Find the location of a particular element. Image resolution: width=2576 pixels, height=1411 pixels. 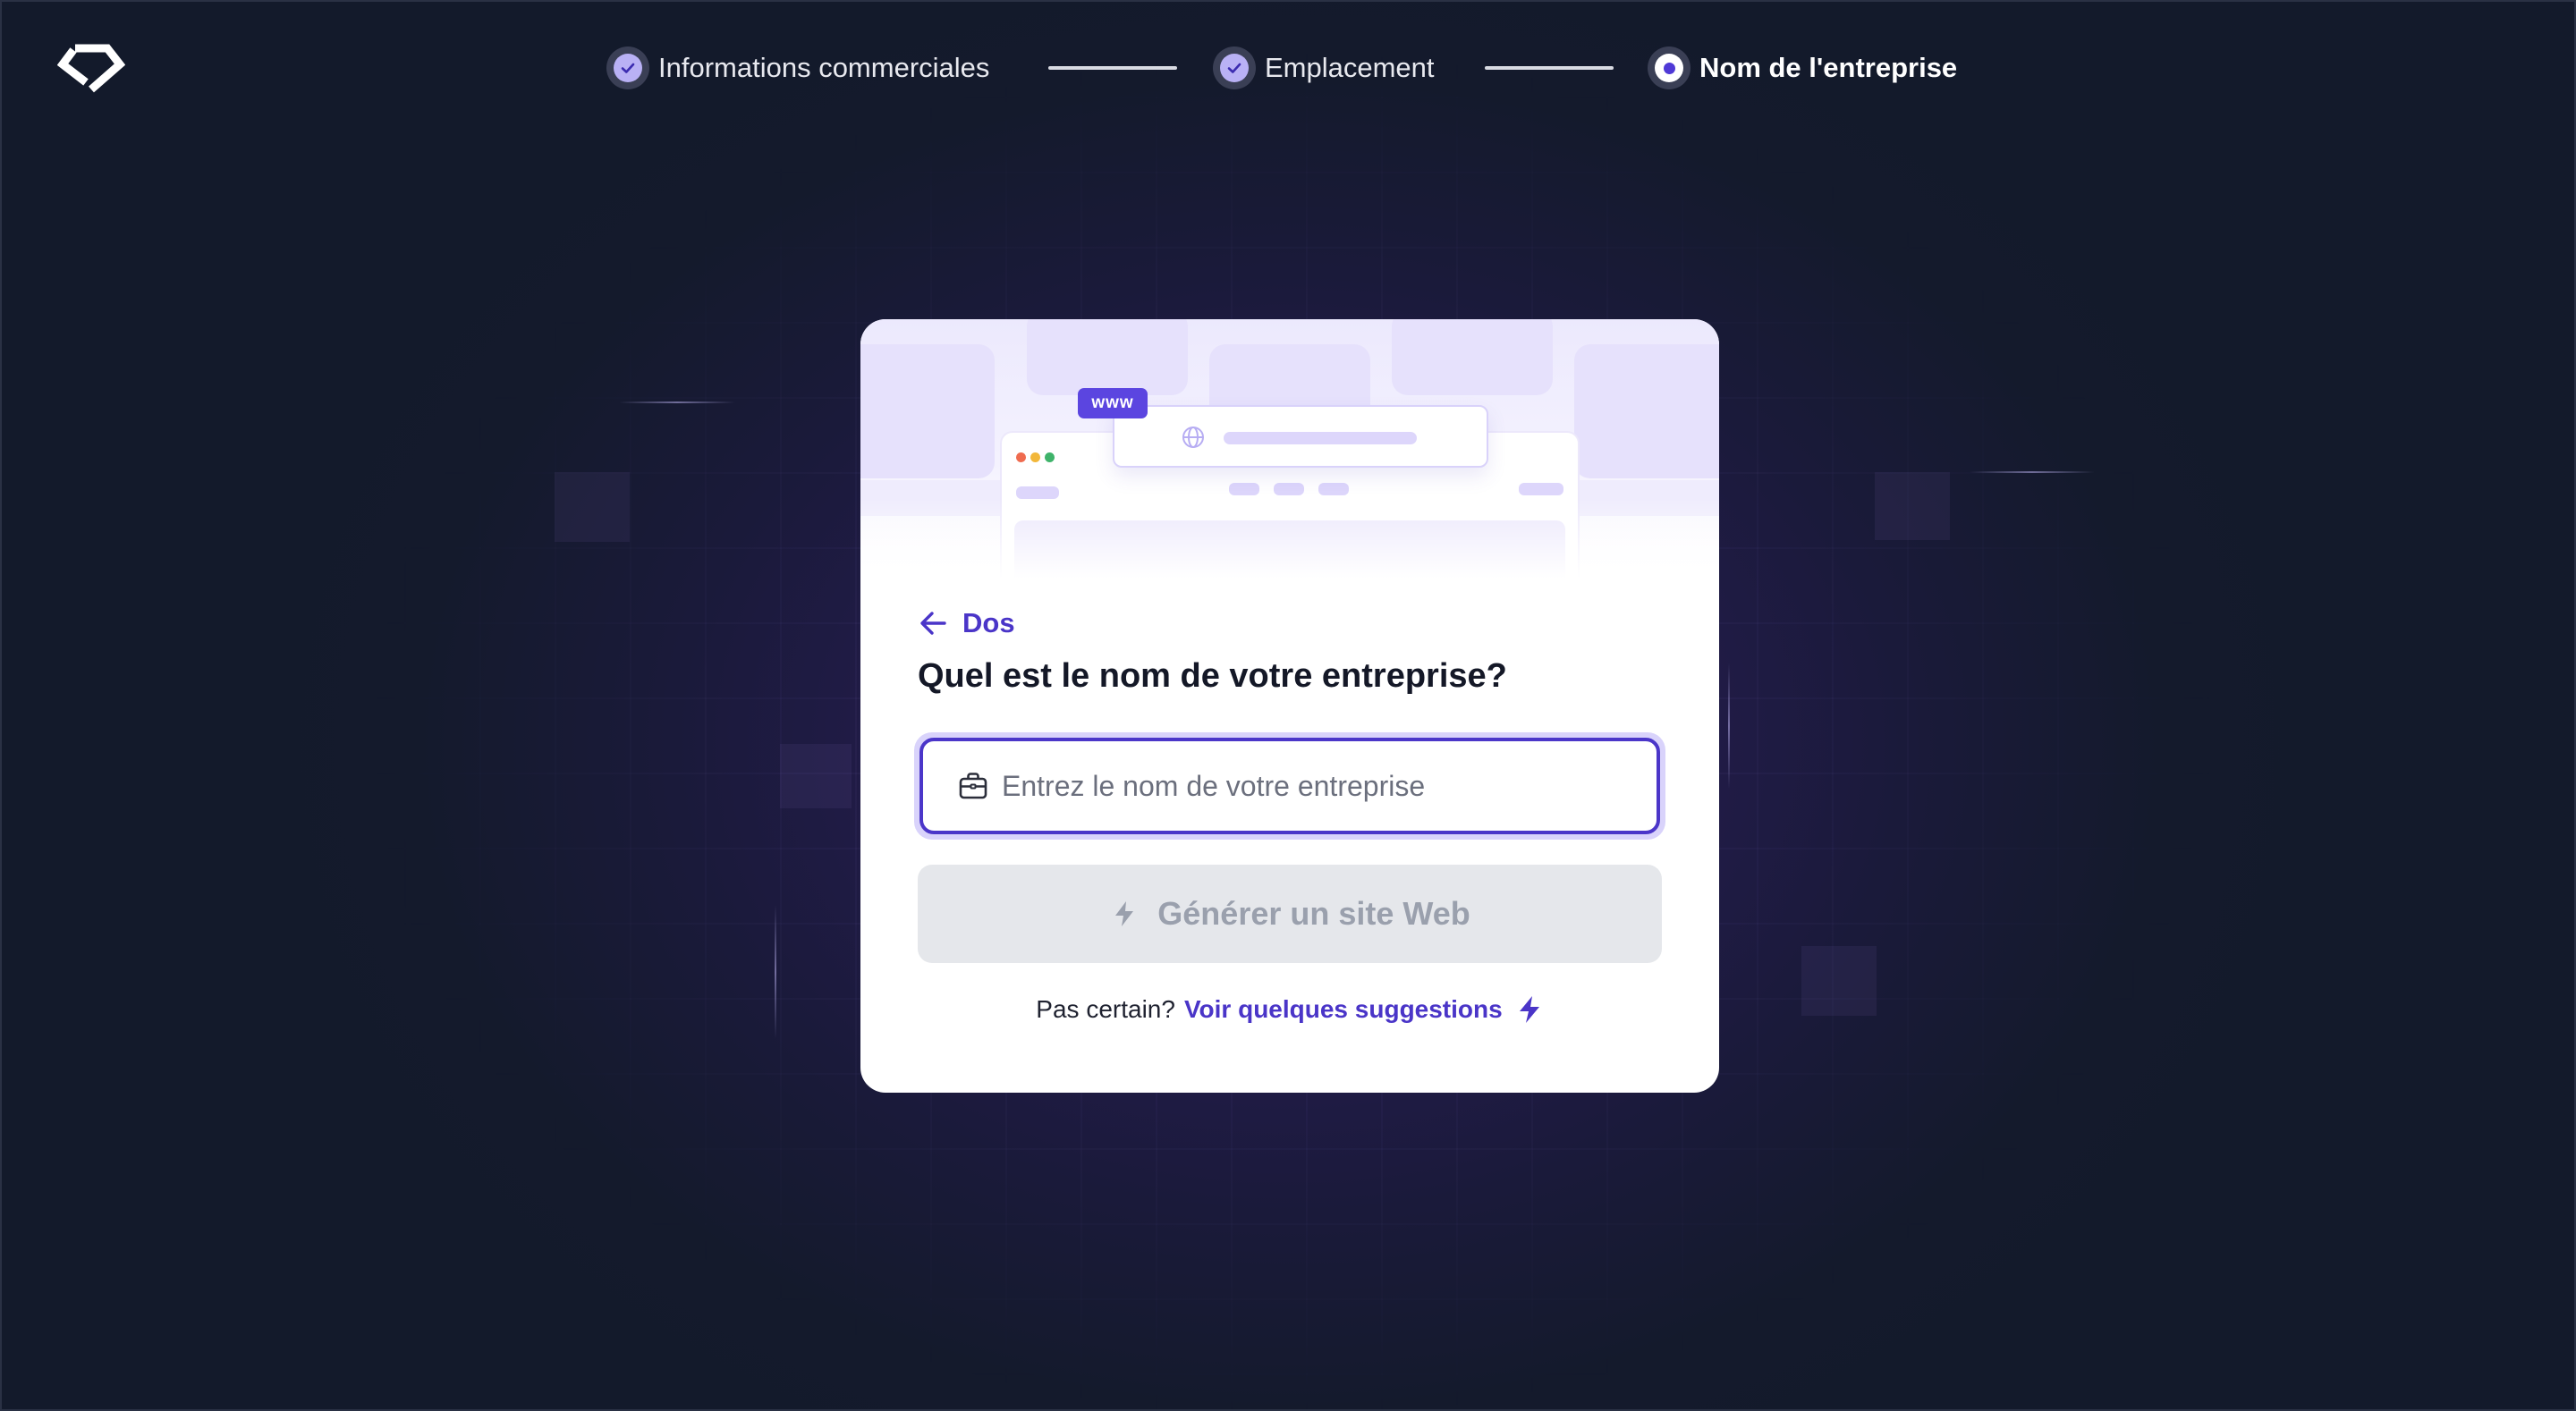

step-label: Nom de l'entreprise is located at coordinates (1828, 67).